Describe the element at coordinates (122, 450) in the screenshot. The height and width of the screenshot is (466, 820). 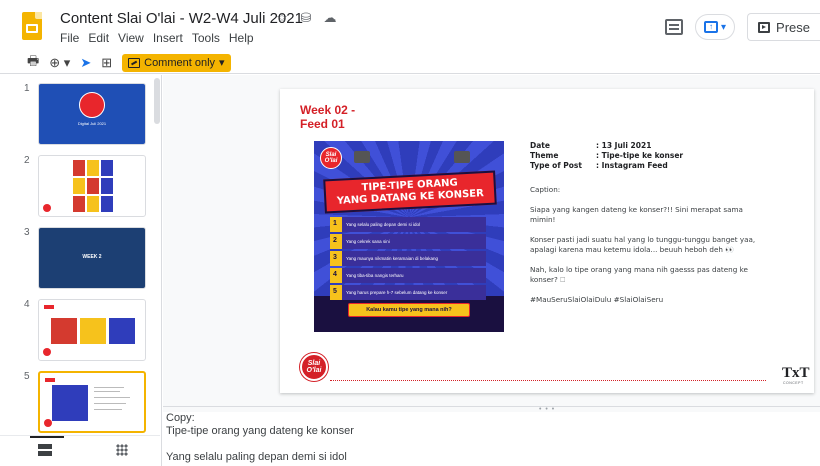
I see `grid-view-icon` at that location.